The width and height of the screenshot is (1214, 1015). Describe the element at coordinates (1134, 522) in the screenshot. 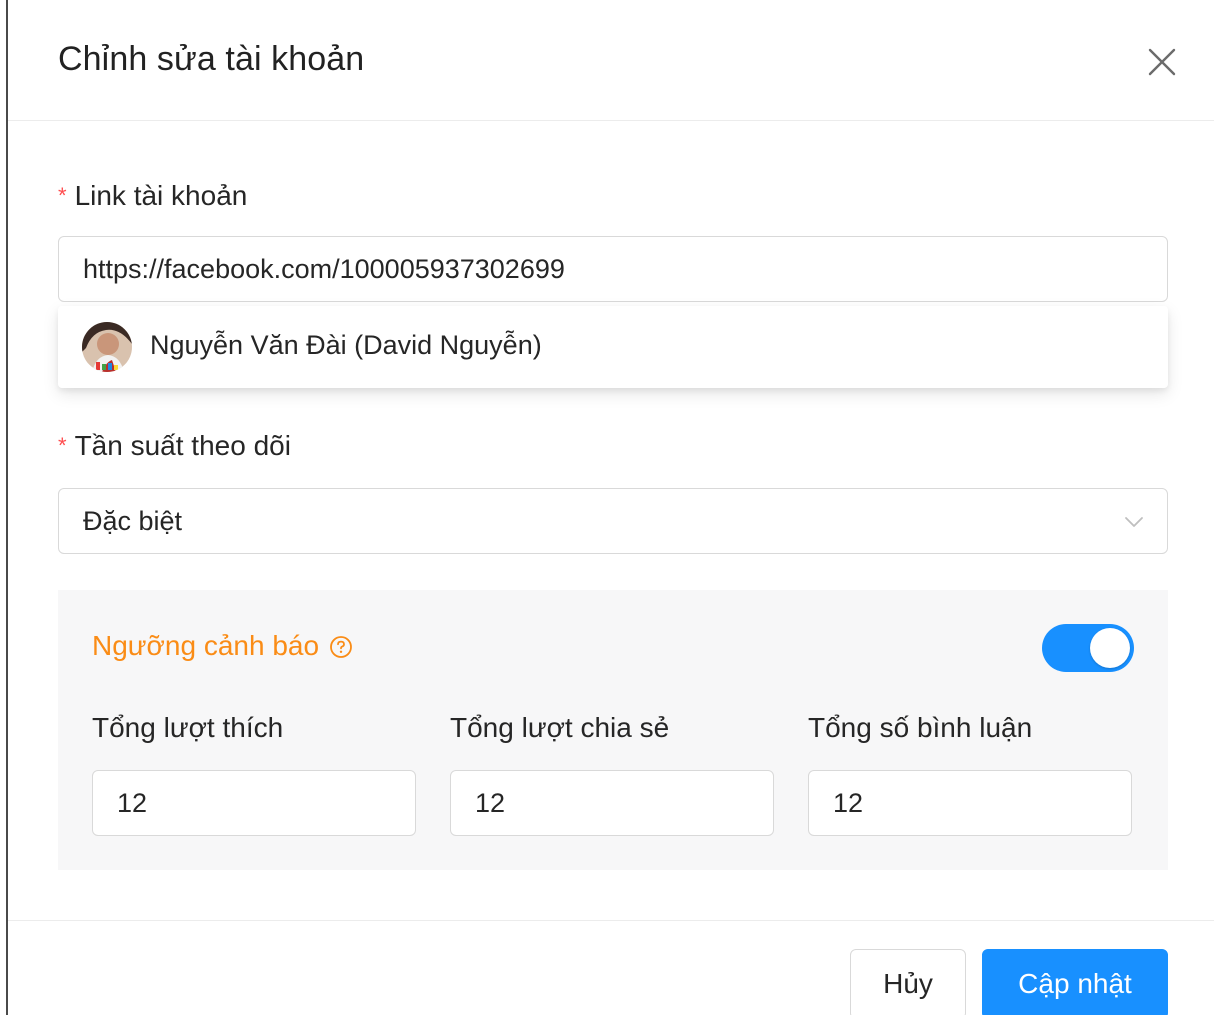

I see `chevron-down-icon` at that location.